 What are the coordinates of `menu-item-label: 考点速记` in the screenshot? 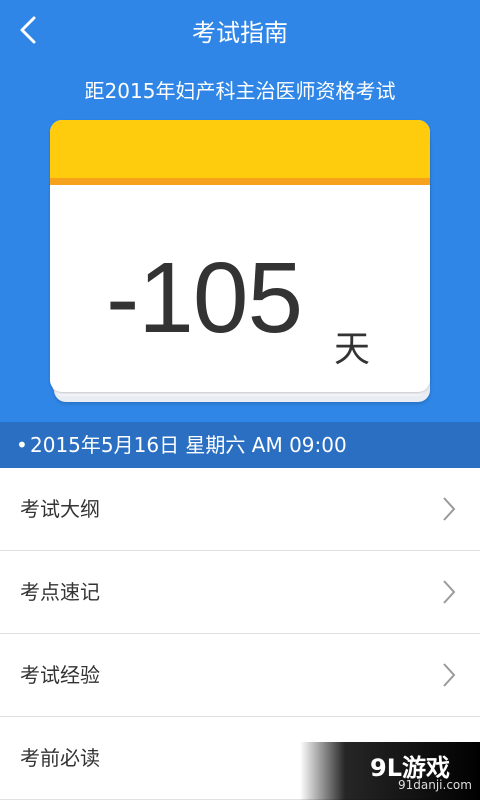 It's located at (60, 592).